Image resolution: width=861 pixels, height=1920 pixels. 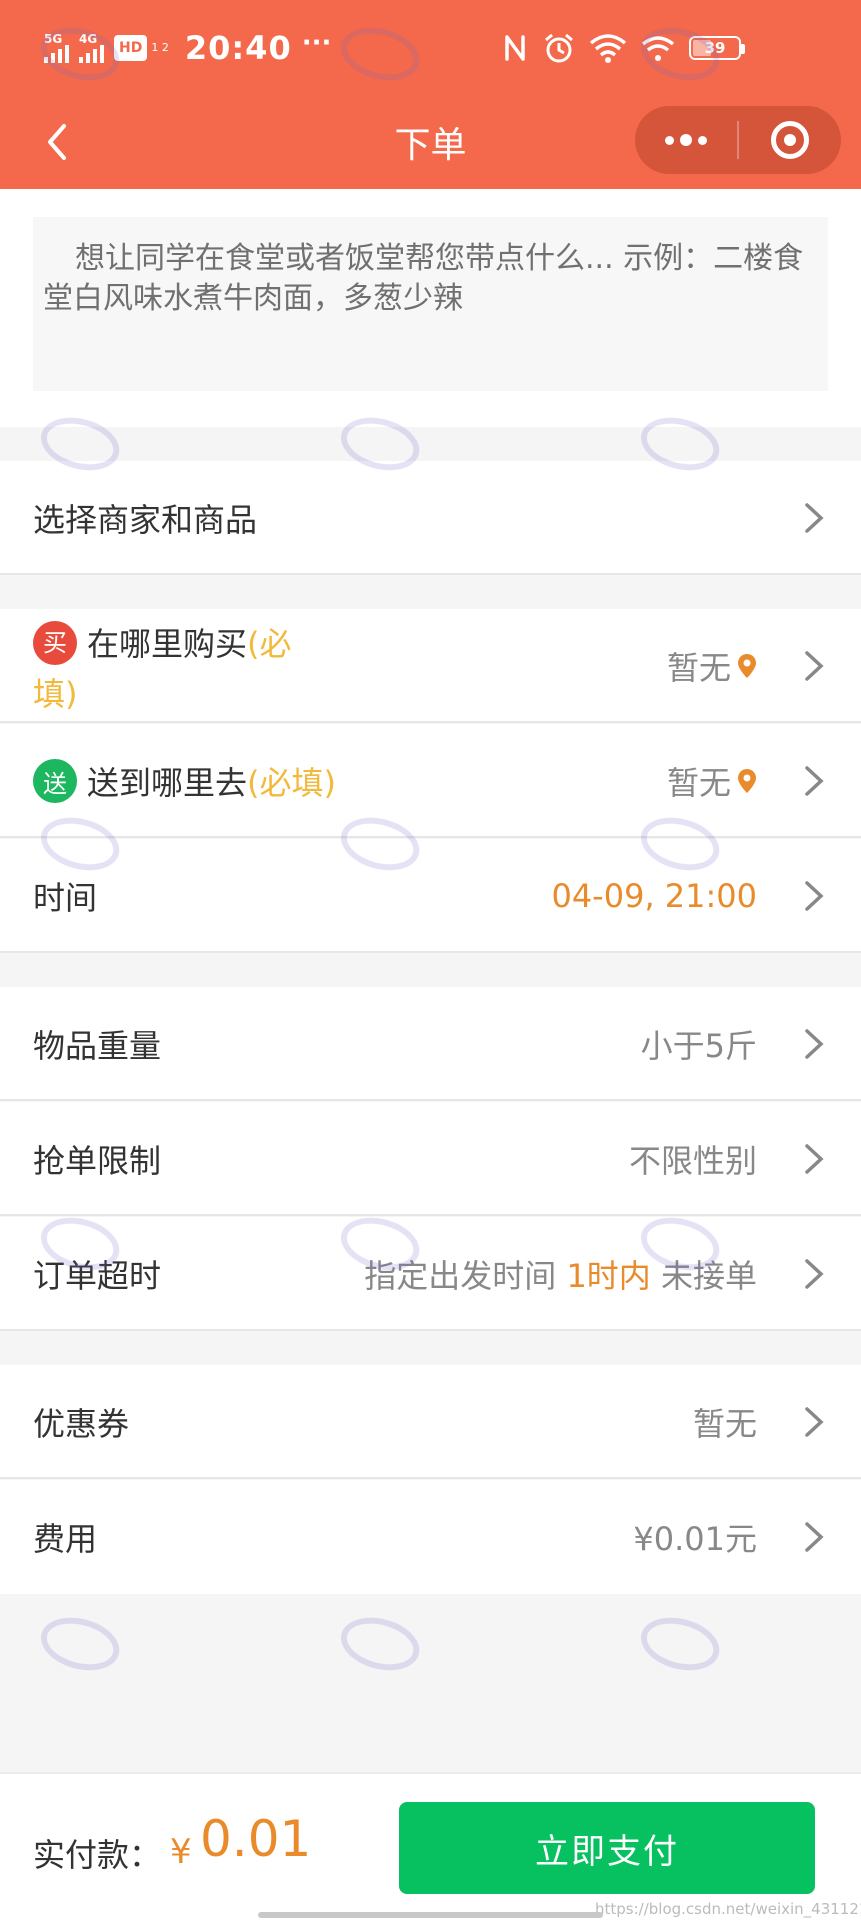 I want to click on row-order-timeout: 订单超时 指定出发时间 1时内 未接单, so click(x=430, y=1274).